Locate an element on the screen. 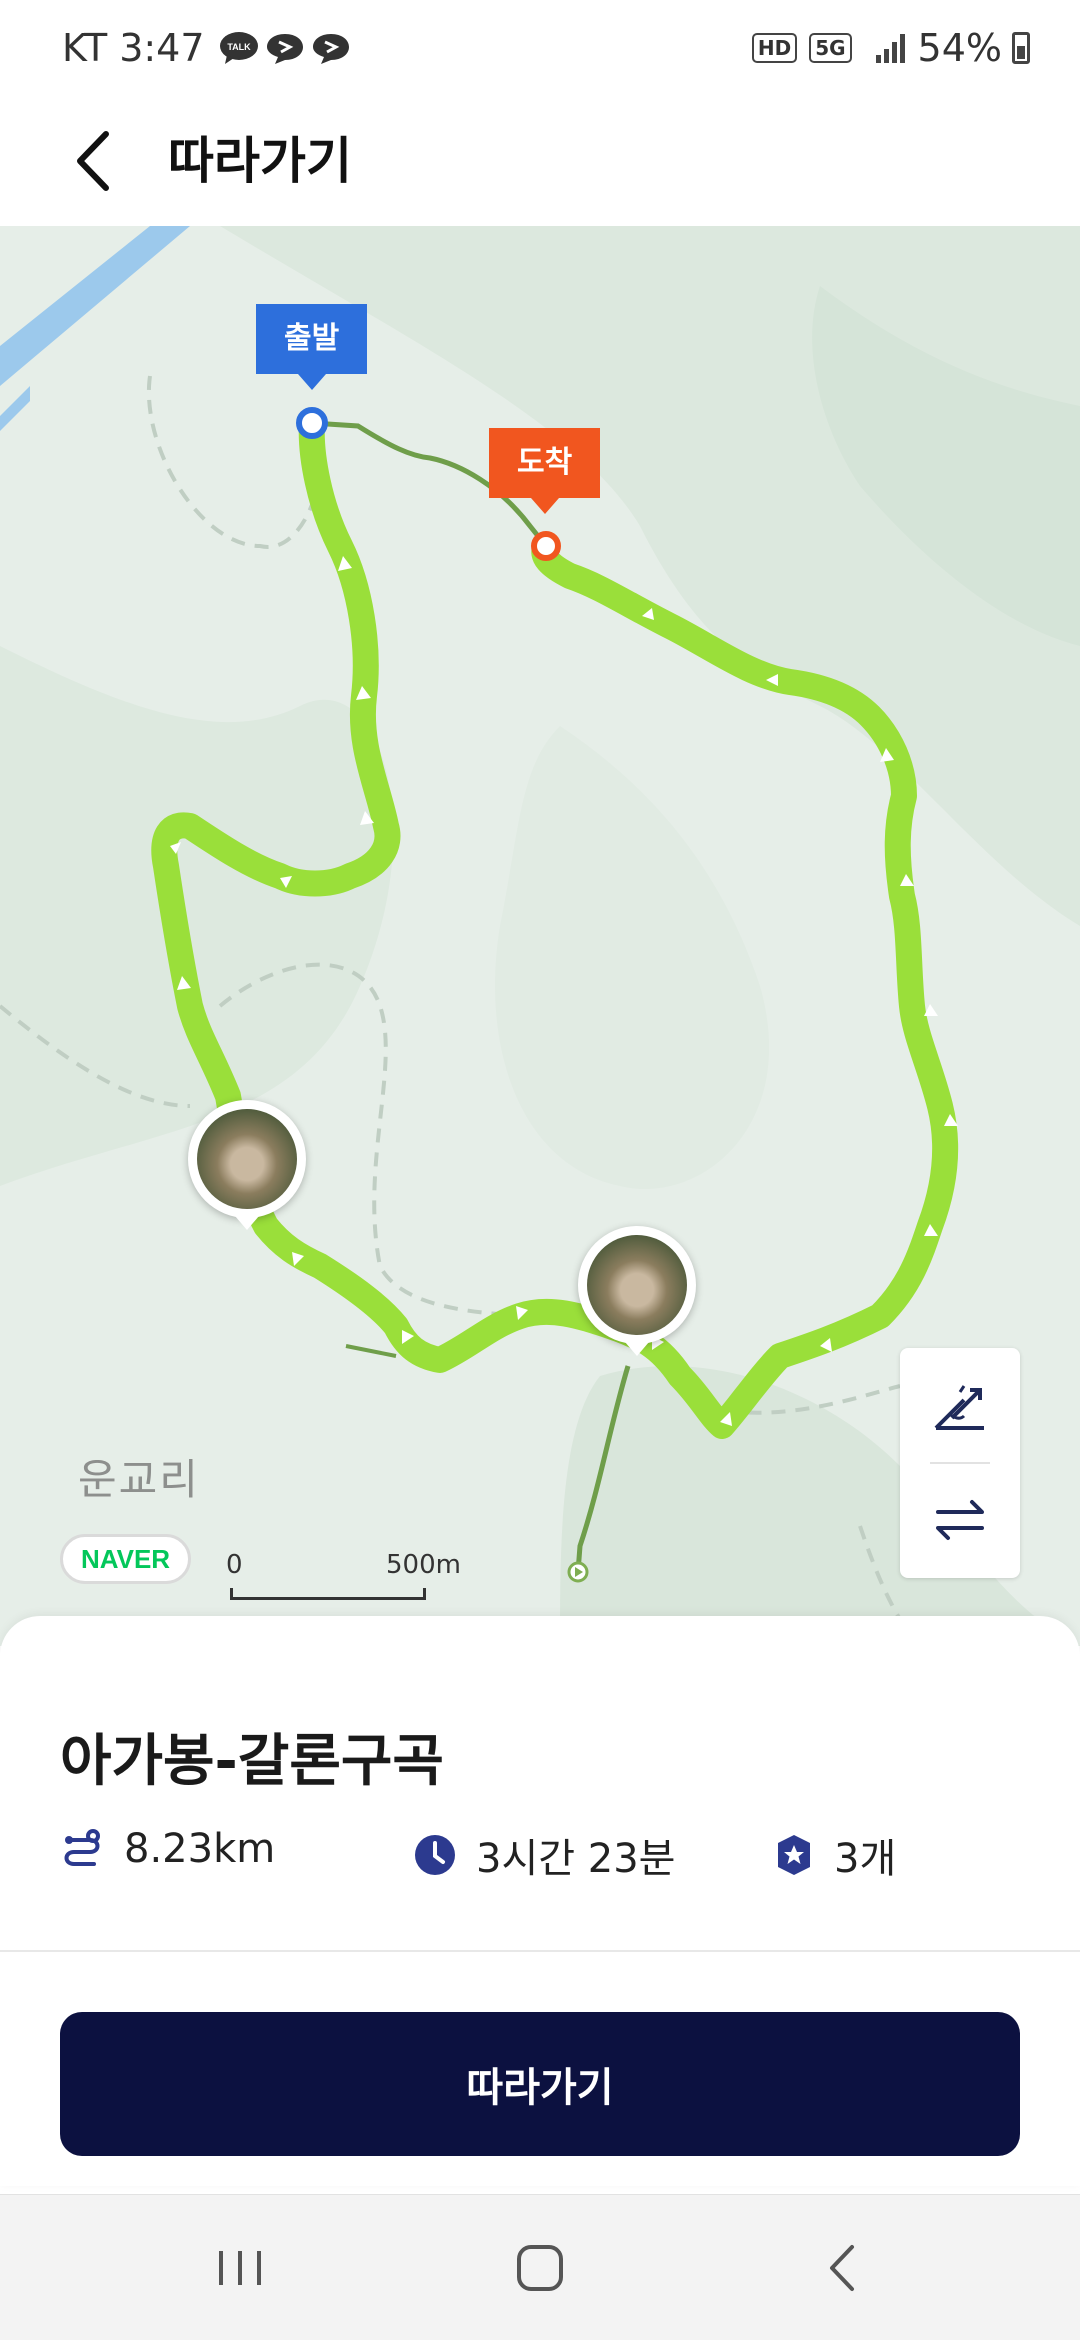  hd-badge: HD is located at coordinates (774, 48).